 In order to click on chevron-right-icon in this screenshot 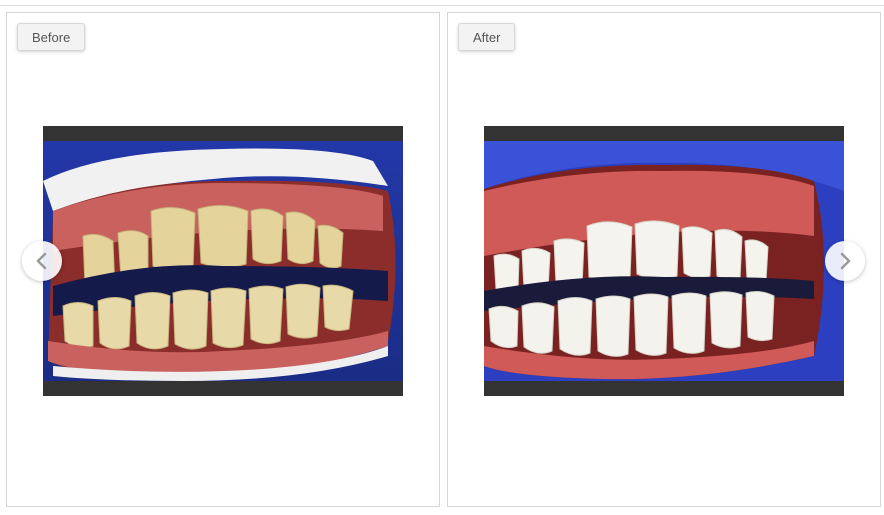, I will do `click(845, 261)`.